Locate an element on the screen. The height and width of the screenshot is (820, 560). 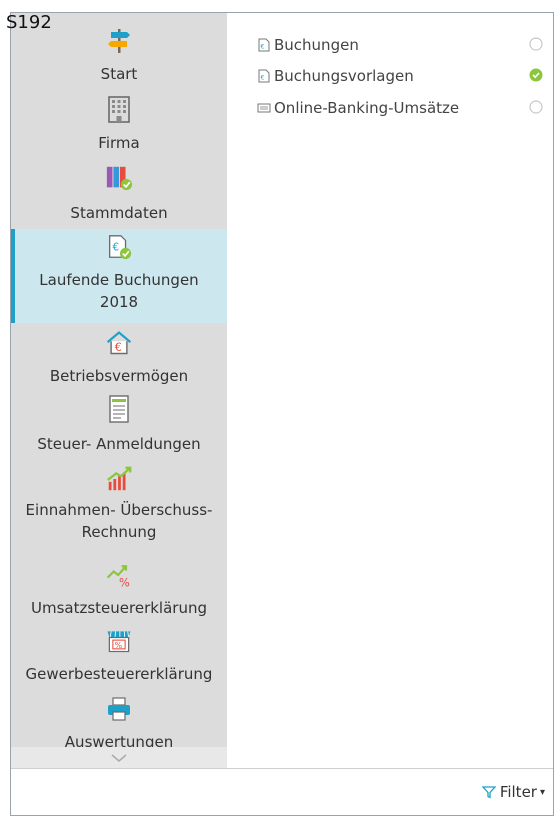
sidebar-item-start: Start is located at coordinates (119, 58).